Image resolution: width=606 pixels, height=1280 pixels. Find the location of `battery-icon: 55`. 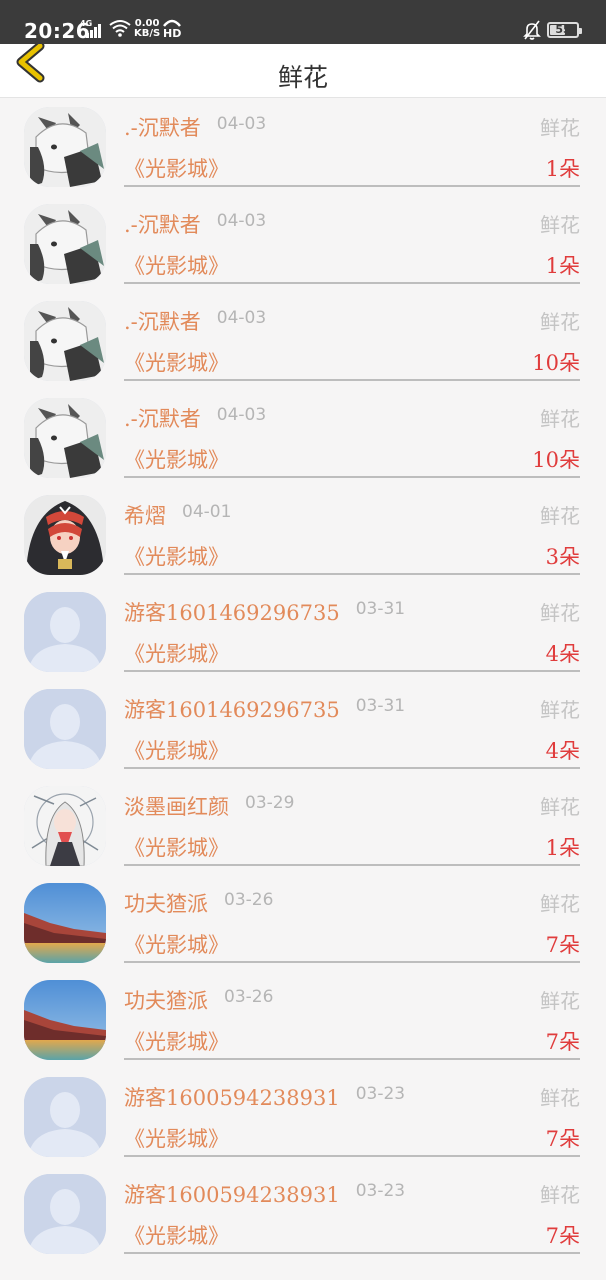

battery-icon: 55 is located at coordinates (564, 30).